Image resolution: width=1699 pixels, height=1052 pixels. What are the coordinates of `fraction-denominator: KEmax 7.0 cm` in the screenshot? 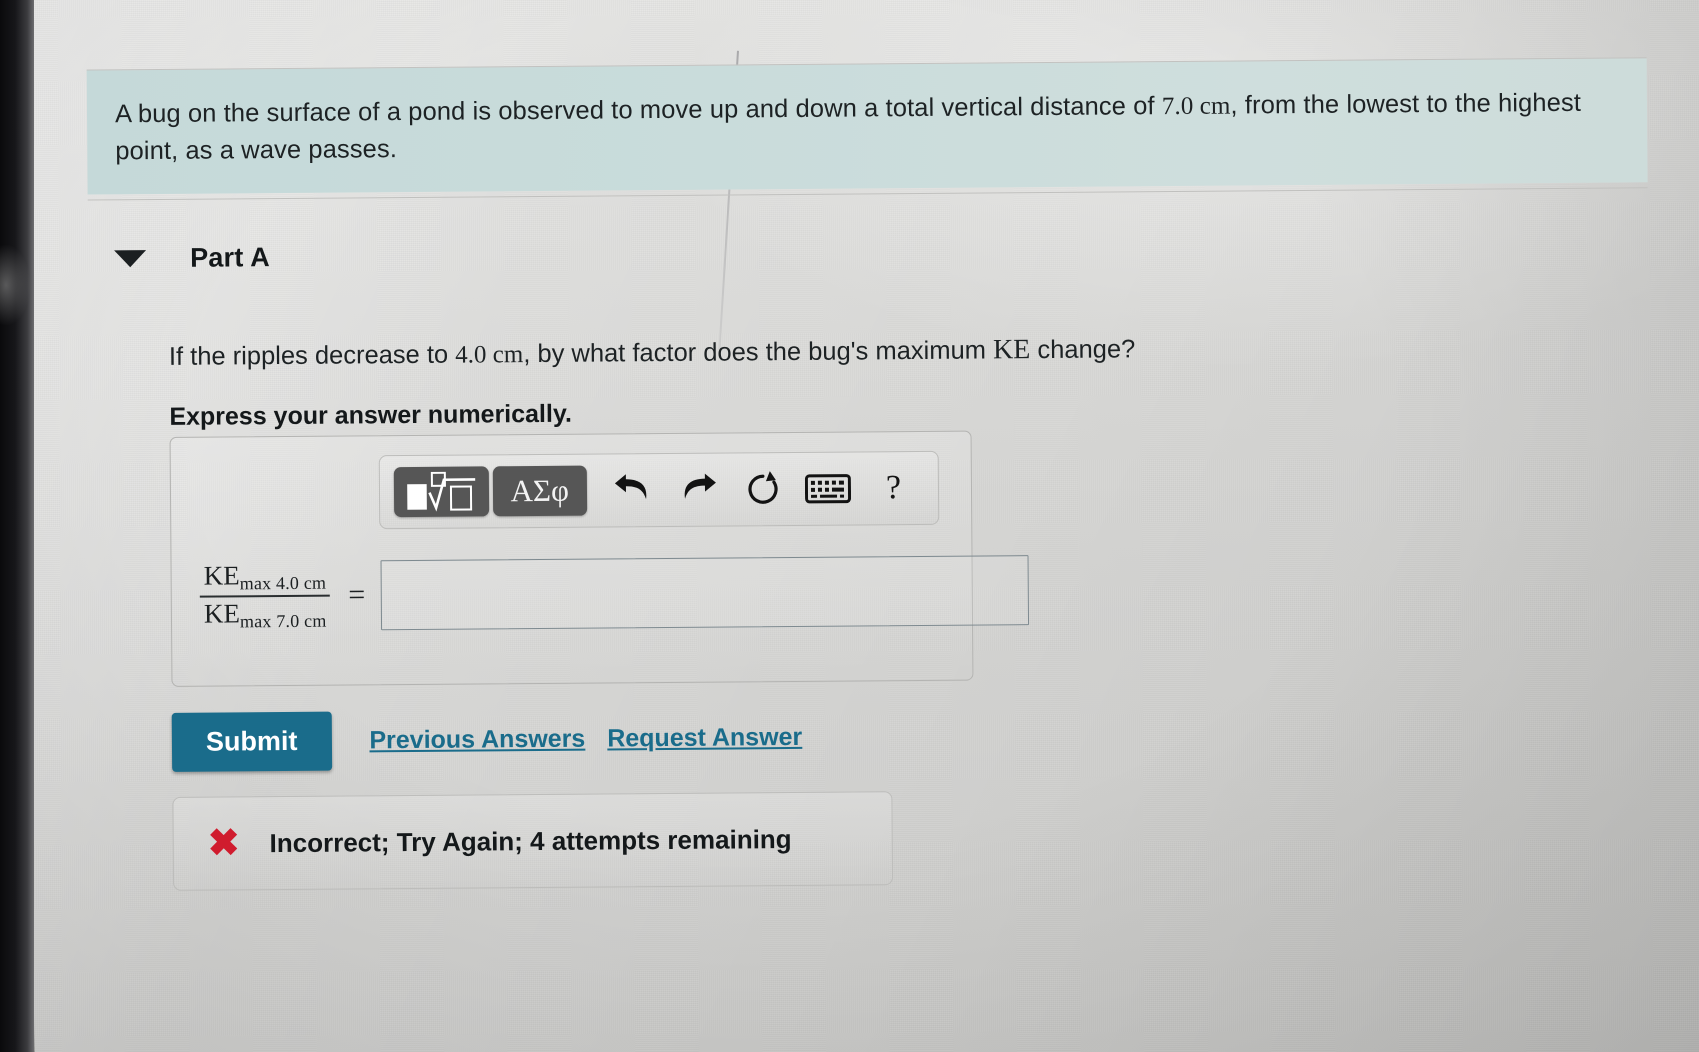 It's located at (265, 615).